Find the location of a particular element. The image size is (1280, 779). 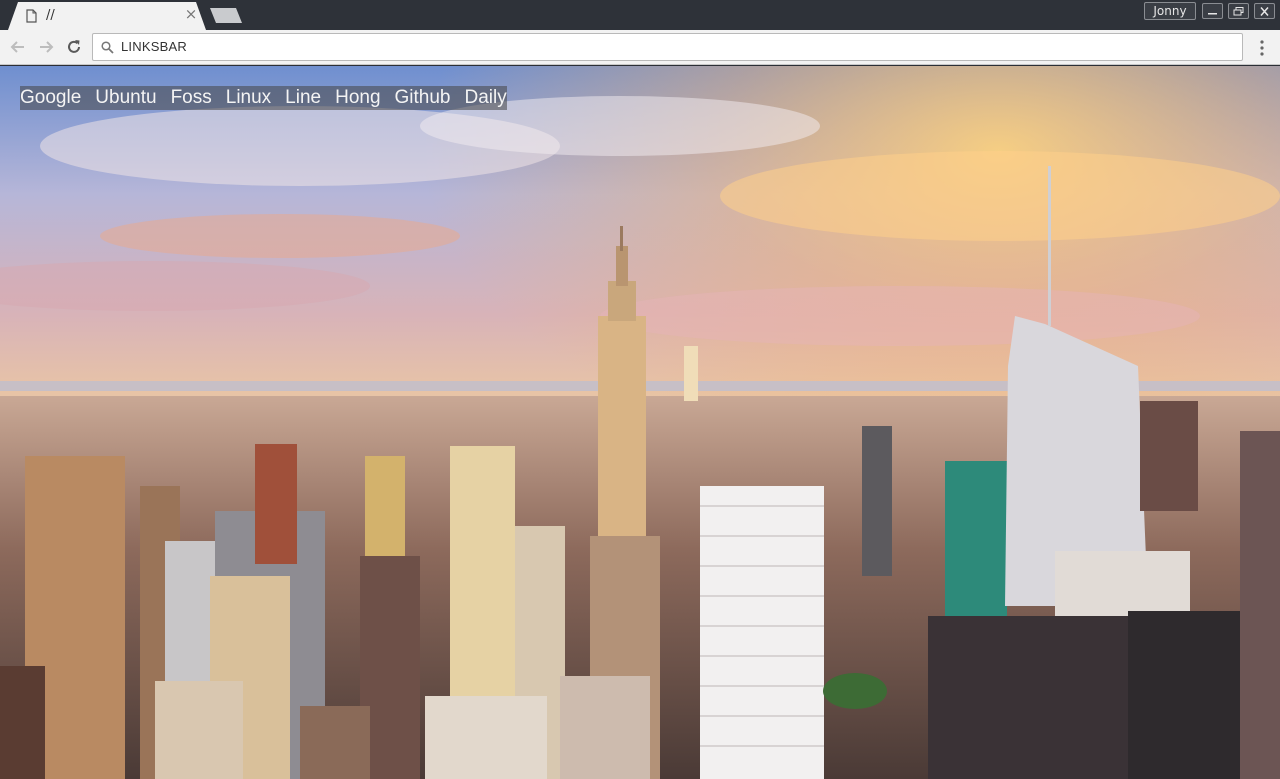

forward-arrow-icon is located at coordinates (46, 47).